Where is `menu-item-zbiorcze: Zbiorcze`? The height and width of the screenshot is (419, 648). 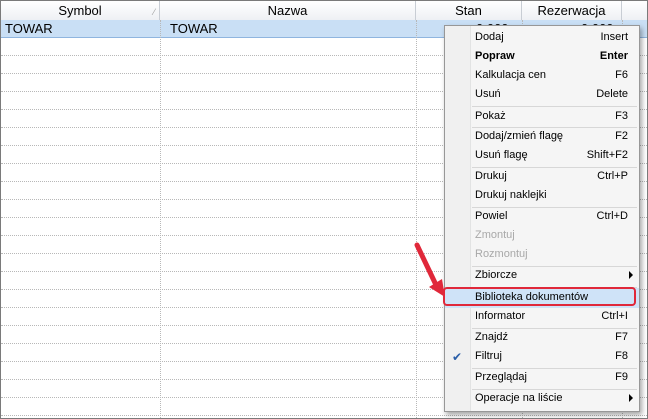
menu-item-zbiorcze: Zbiorcze is located at coordinates (542, 276).